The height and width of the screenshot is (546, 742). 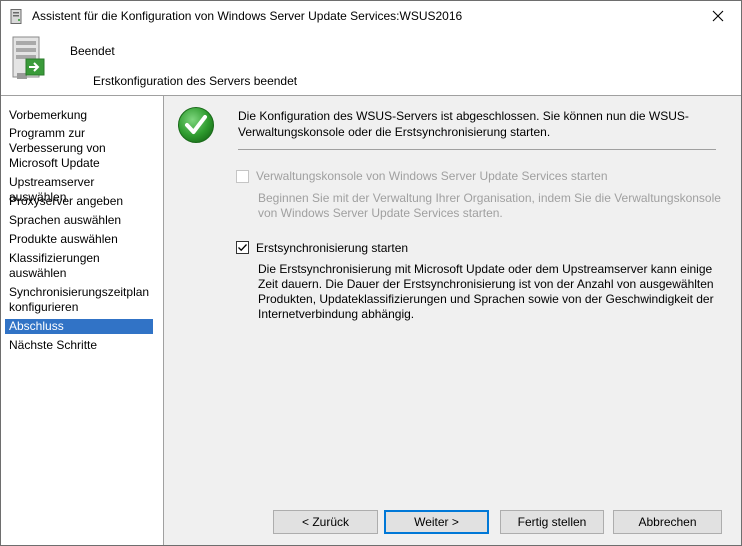 I want to click on next-button: Weiter >, so click(x=436, y=522).